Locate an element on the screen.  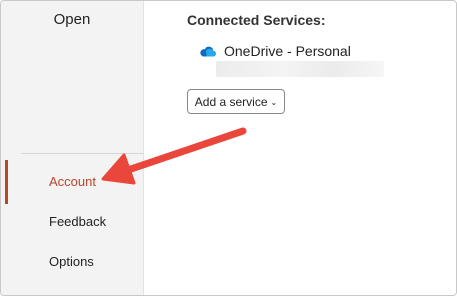
service-onedrive-row: OneDrive - Personal is located at coordinates (275, 51).